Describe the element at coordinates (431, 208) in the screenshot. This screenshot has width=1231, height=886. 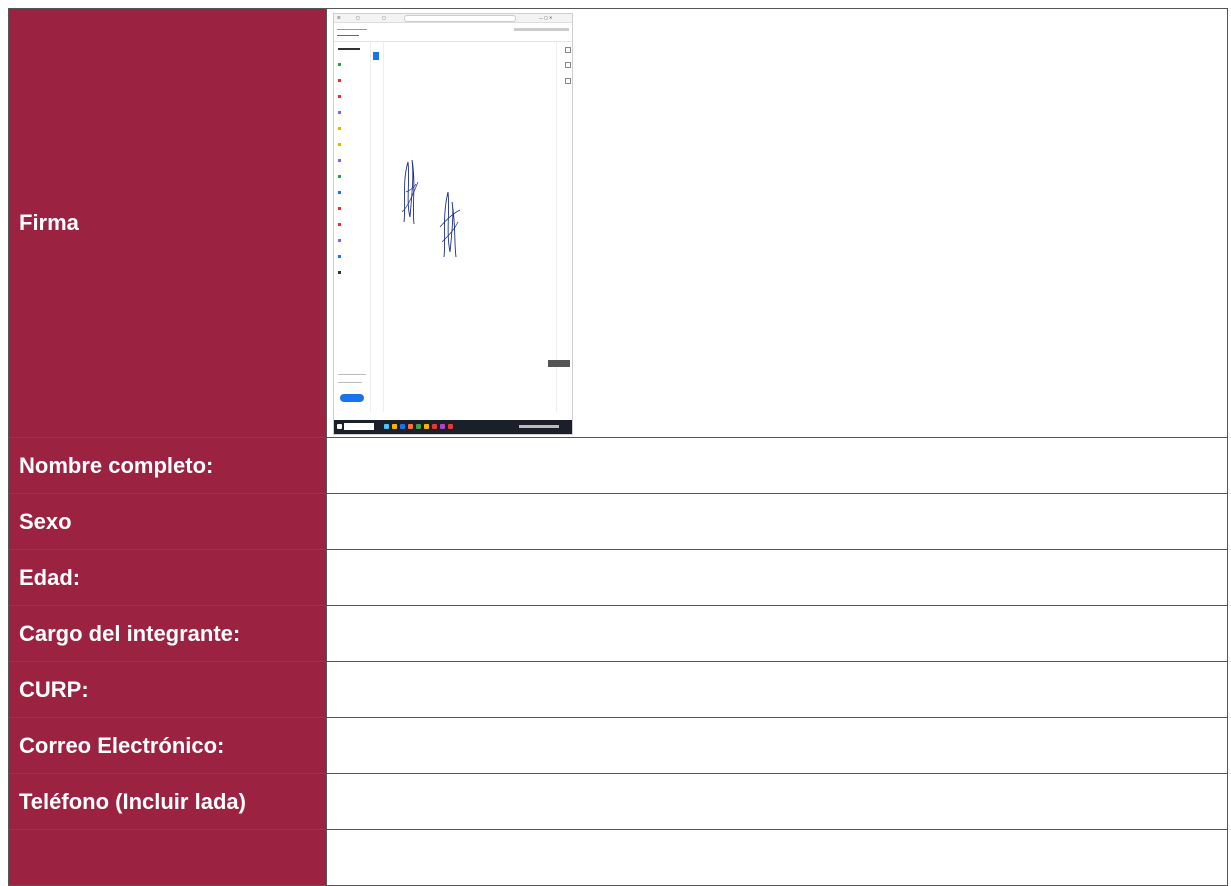
I see `signature-drawing` at that location.